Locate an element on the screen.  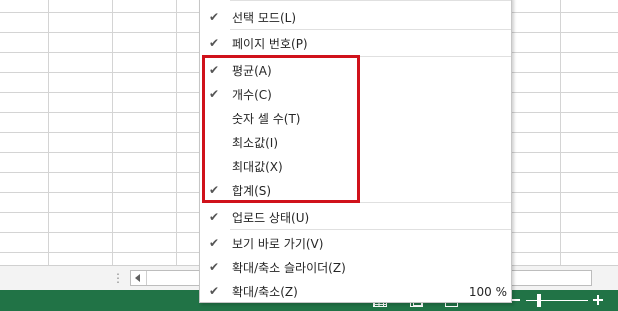
menu-item-label: 최소값(I) is located at coordinates (255, 143).